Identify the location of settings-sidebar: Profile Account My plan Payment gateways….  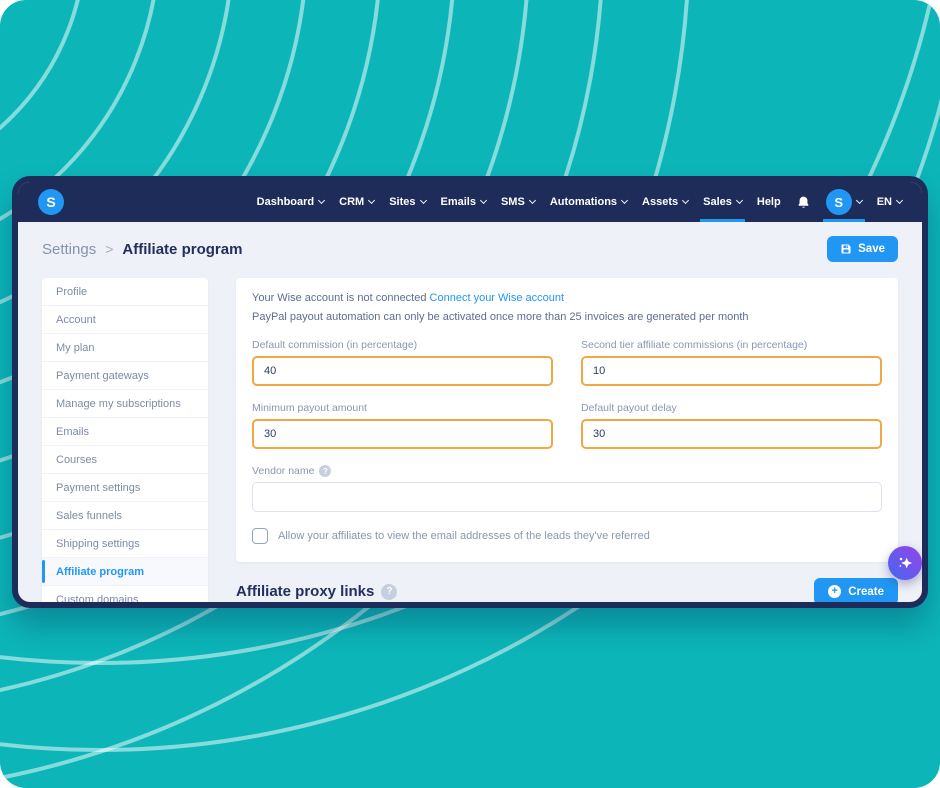
(125, 440).